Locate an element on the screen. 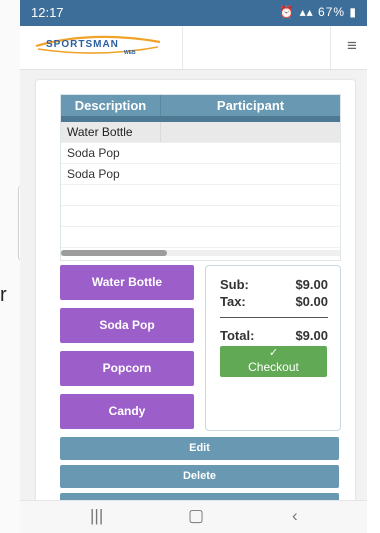 Image resolution: width=380 pixels, height=533 pixels. status-time: 12:17 is located at coordinates (47, 12).